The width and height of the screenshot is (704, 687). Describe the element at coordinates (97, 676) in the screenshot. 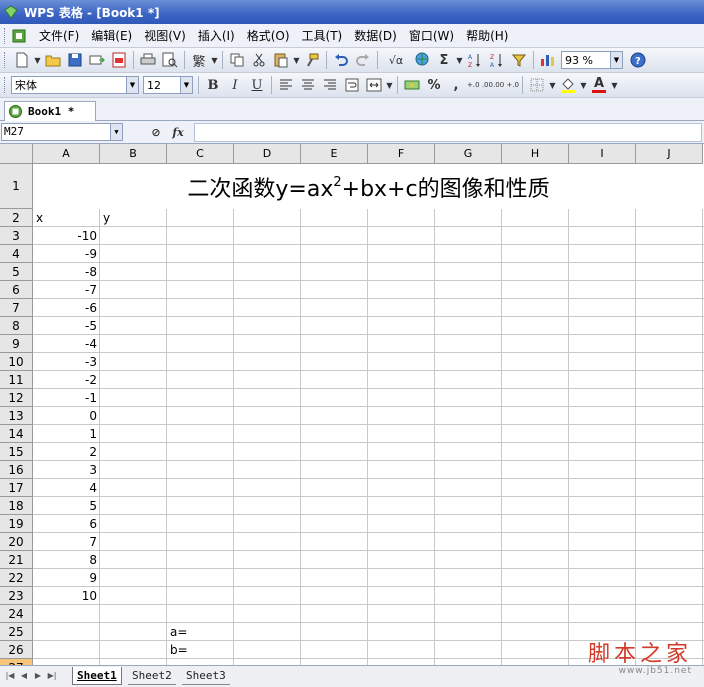

I see `sheet-tab-1: Sheet1` at that location.